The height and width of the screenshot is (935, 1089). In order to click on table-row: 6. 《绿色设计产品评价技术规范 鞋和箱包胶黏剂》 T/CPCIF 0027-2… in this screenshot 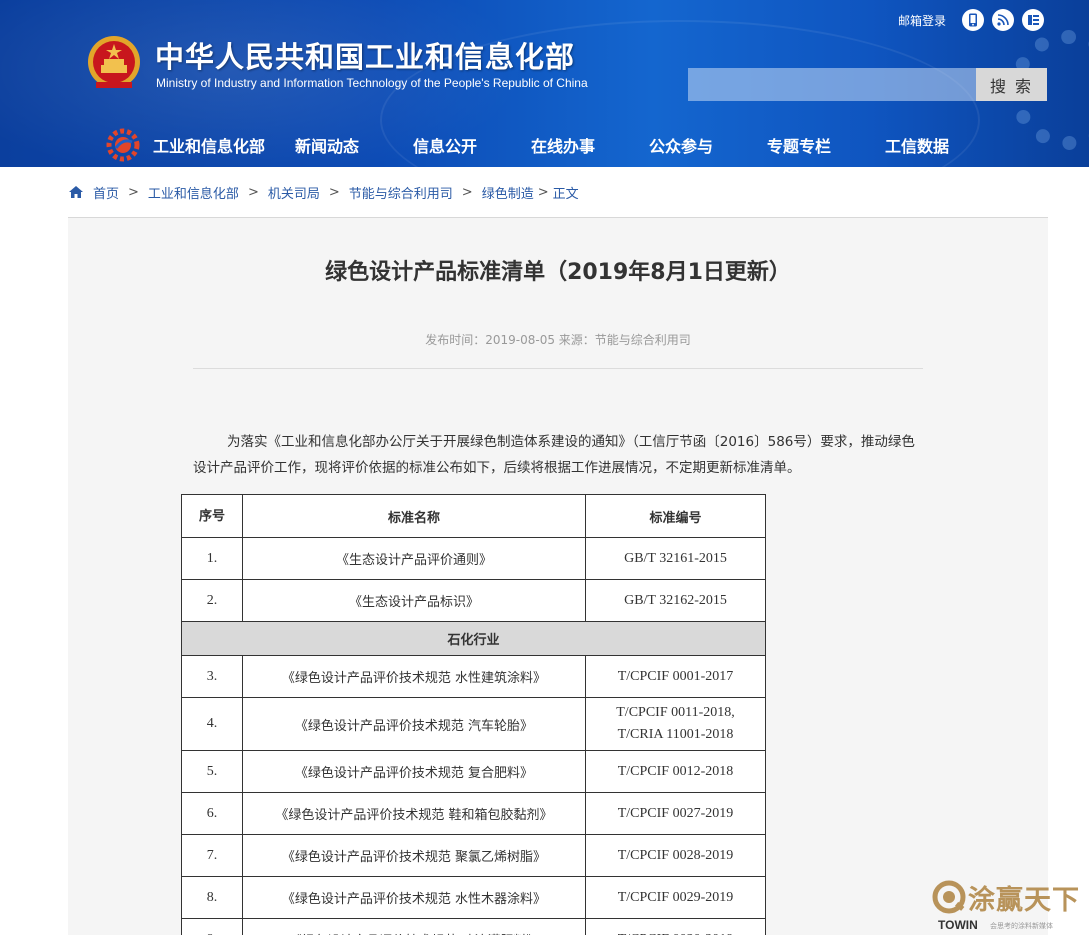, I will do `click(473, 813)`.